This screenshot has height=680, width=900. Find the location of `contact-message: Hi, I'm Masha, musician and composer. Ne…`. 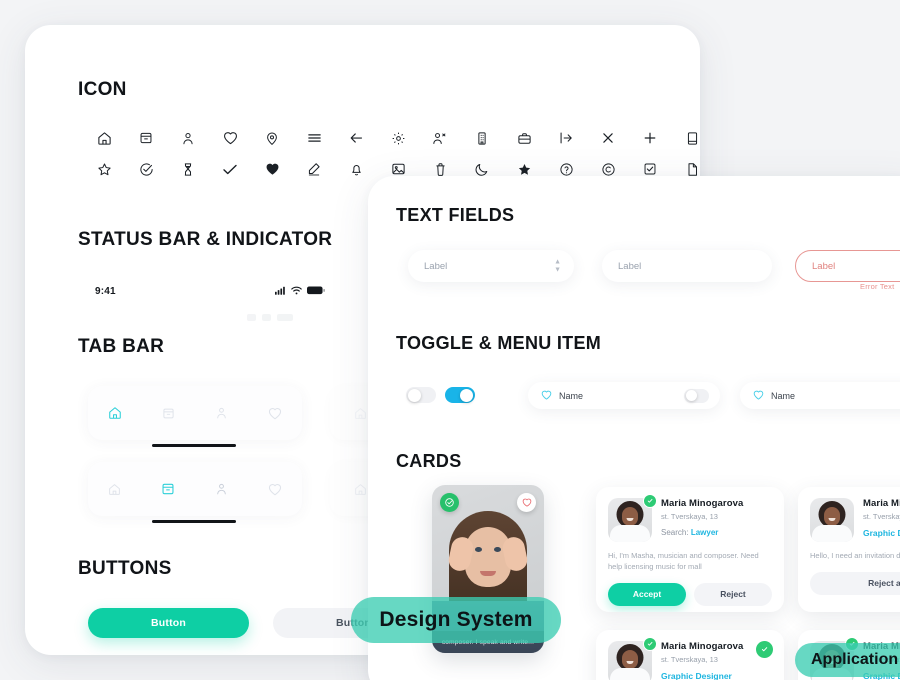

contact-message: Hi, I'm Masha, musician and composer. Ne… is located at coordinates (683, 561).